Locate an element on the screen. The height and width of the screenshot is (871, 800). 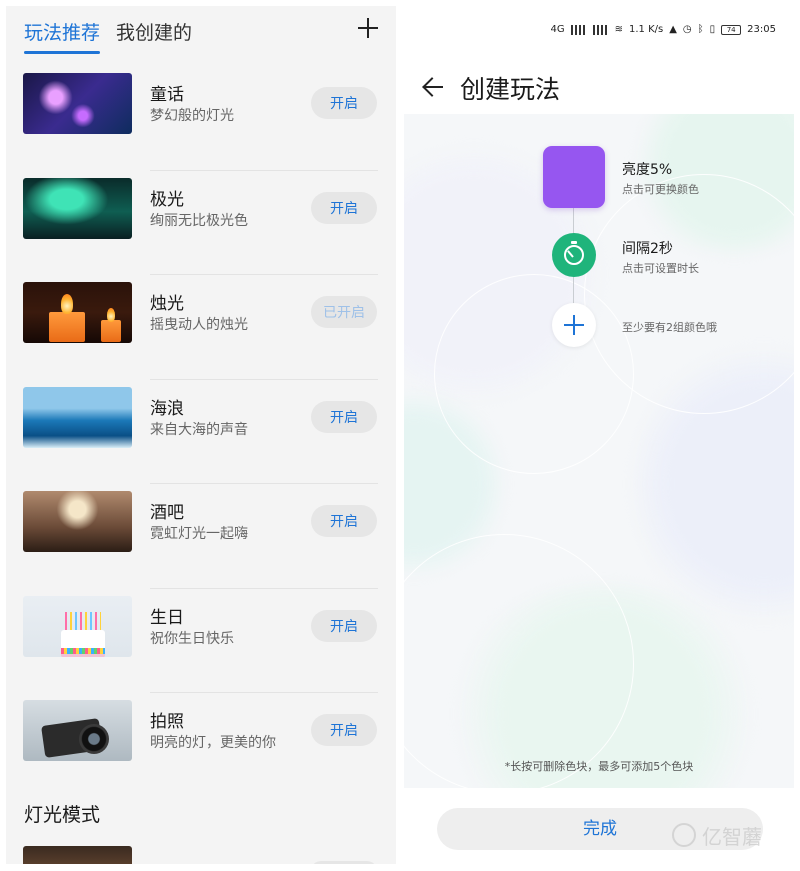
item-description: 来自大海的声音 is located at coordinates (199, 429).